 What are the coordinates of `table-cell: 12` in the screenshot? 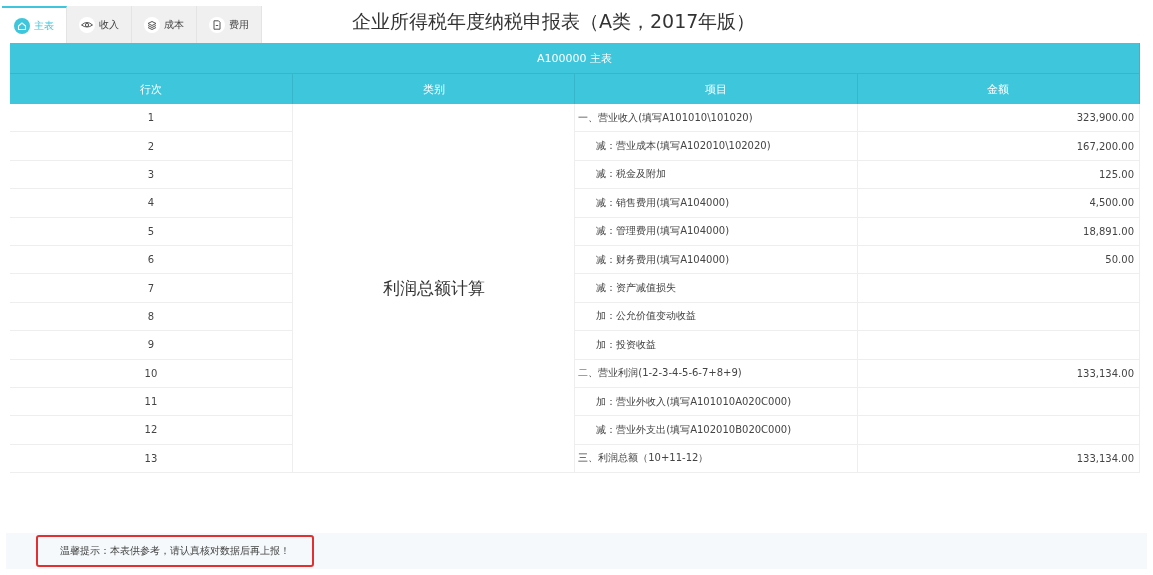 It's located at (151, 430).